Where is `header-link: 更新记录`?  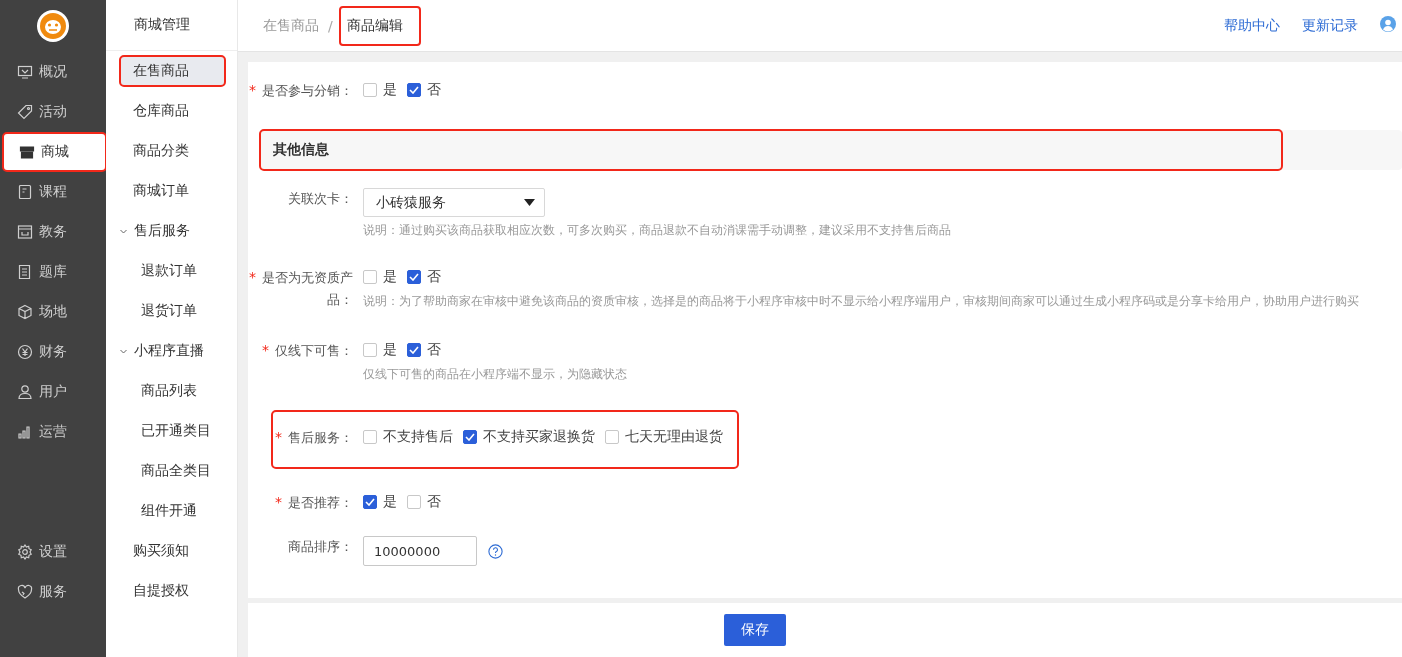
header-link: 更新记录 is located at coordinates (1330, 25).